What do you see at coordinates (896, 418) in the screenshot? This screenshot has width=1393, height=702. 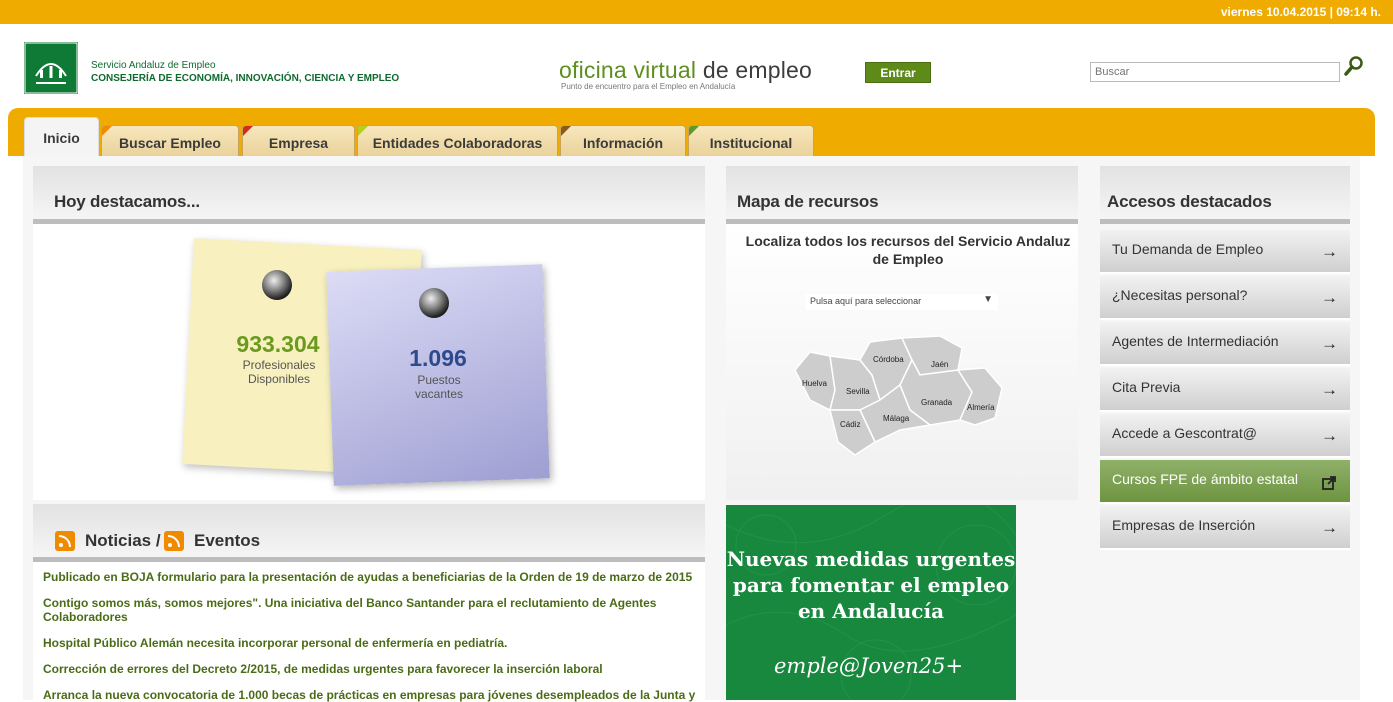 I see `map-label: Málaga` at bounding box center [896, 418].